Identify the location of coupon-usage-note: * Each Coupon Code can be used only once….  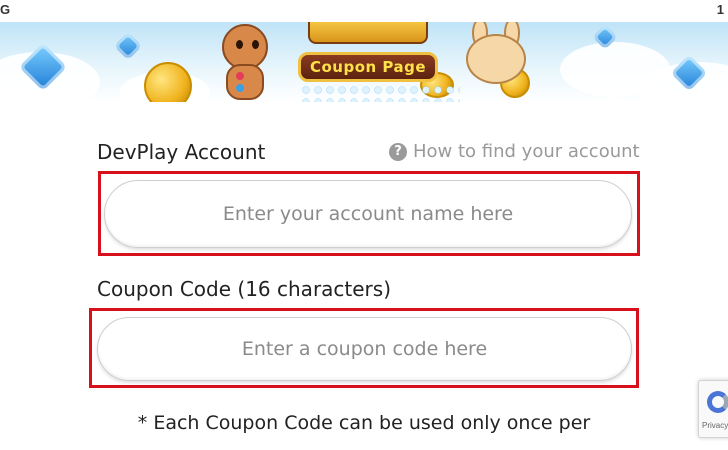
(364, 423).